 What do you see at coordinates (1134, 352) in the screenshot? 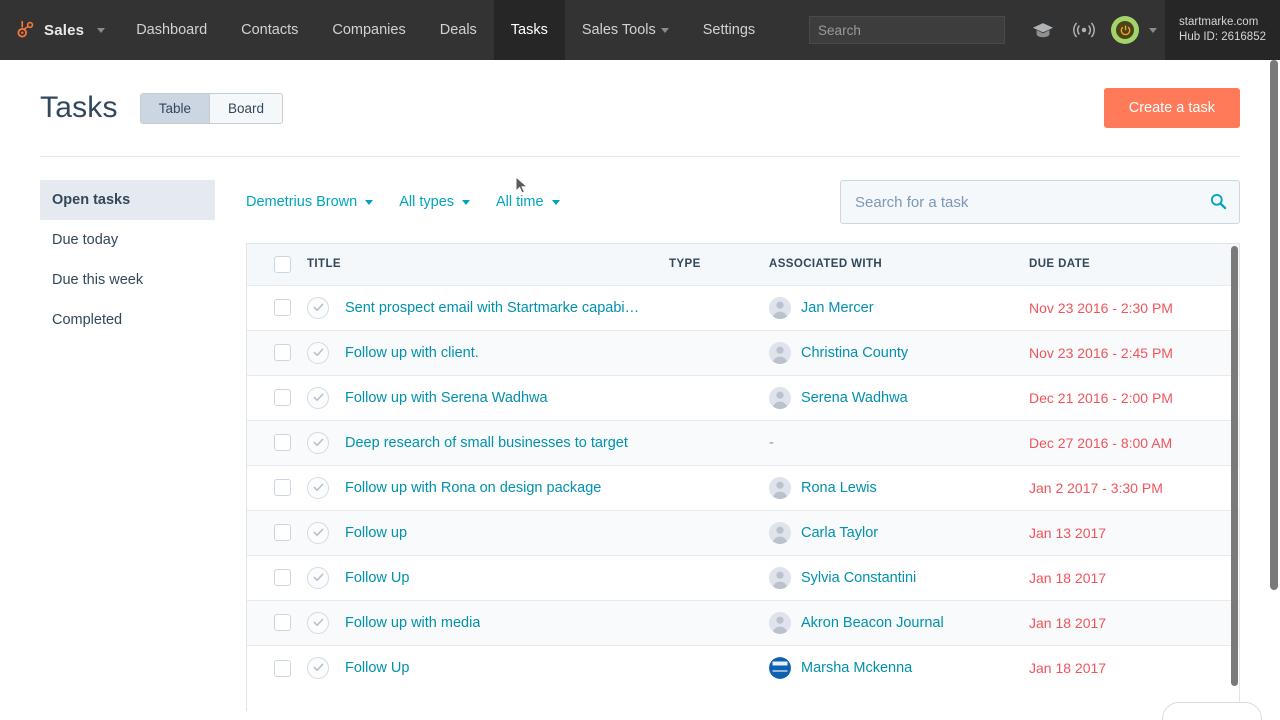
I see `task-due-date-cell: Nov 23 2016 - 2:45 PM` at bounding box center [1134, 352].